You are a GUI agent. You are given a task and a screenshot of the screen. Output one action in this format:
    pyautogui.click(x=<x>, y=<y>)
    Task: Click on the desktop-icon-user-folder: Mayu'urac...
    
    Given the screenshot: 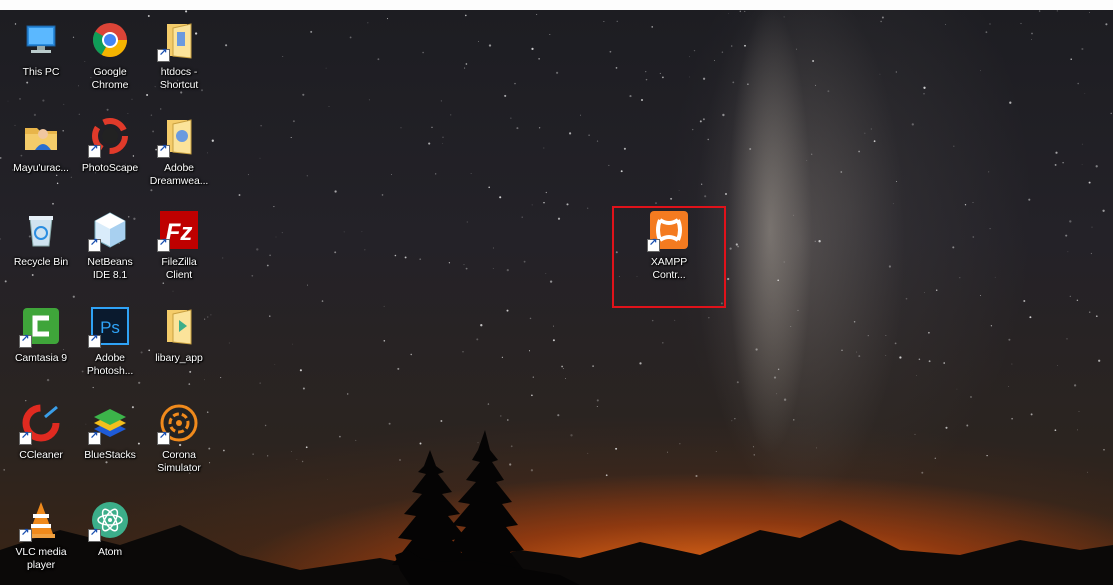 What is the action you would take?
    pyautogui.click(x=41, y=145)
    